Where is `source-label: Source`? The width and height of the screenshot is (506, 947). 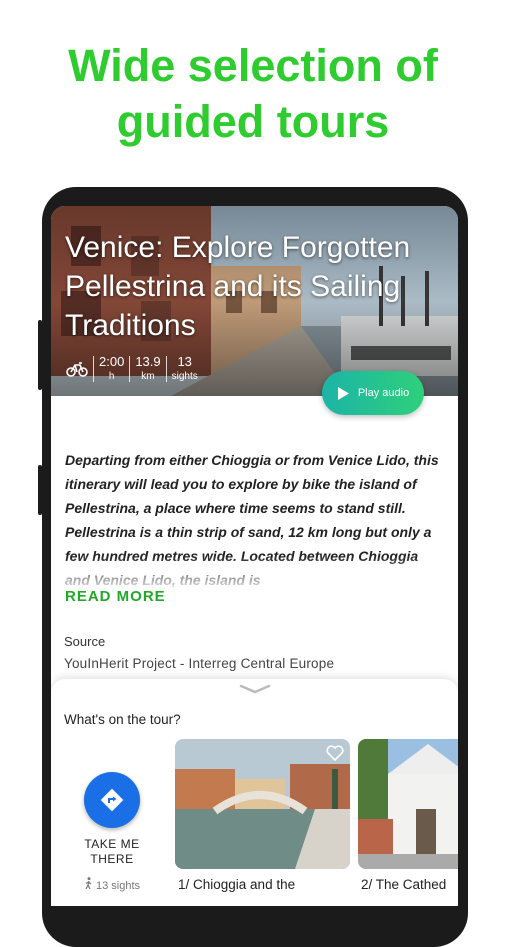 source-label: Source is located at coordinates (85, 641).